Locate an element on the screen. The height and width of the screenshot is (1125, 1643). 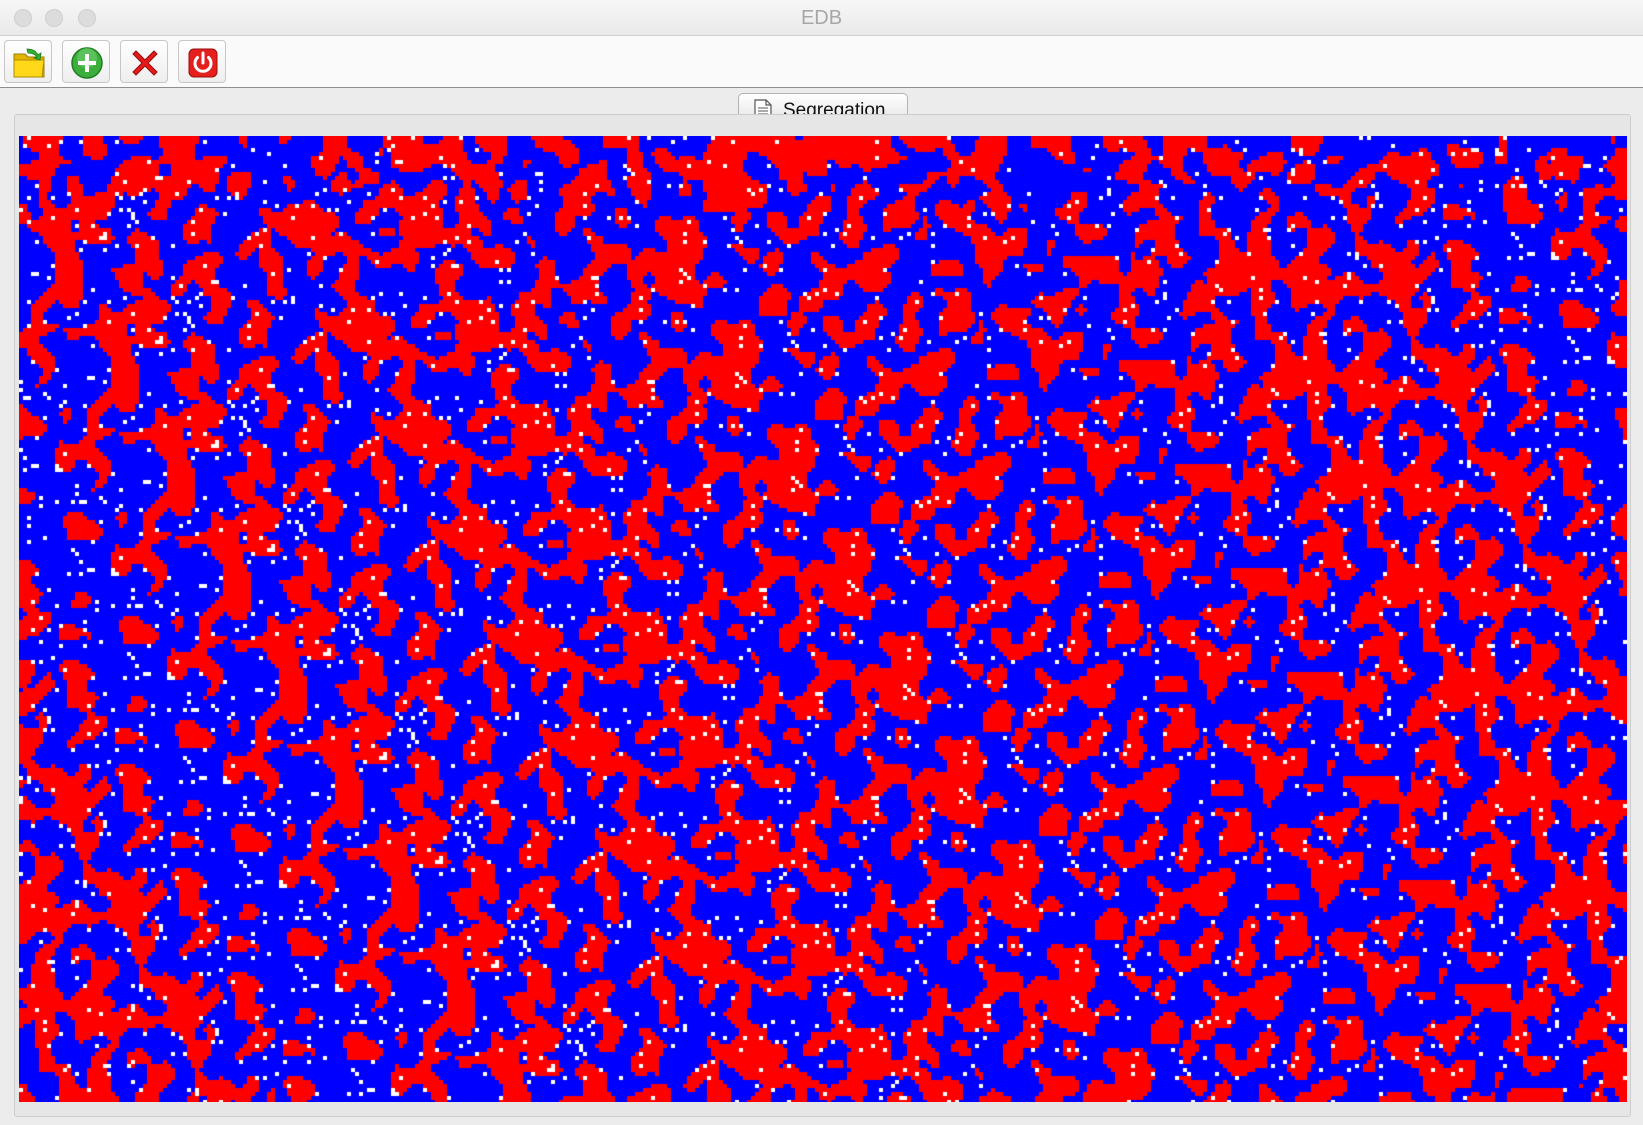
power-icon is located at coordinates (203, 63).